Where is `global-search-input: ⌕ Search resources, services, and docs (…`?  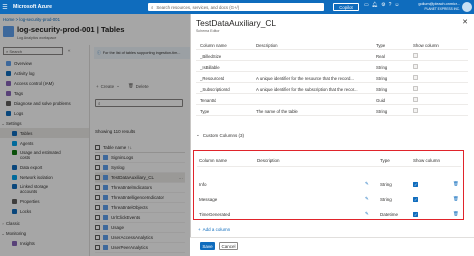
global-search-input: ⌕ Search resources, services, and docs (… is located at coordinates (236, 7).